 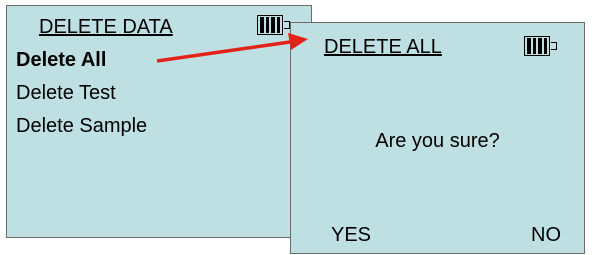 I want to click on menu-item-delete-test: Delete Test, so click(x=66, y=93).